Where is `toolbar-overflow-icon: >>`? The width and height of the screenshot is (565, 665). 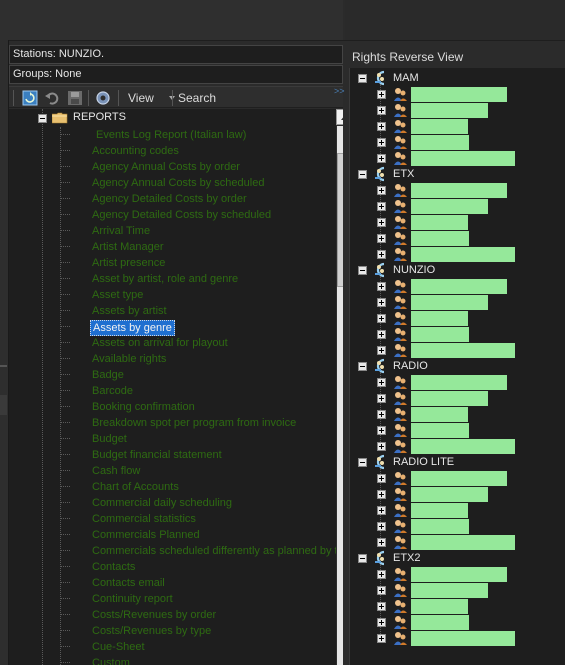 toolbar-overflow-icon: >> is located at coordinates (339, 91).